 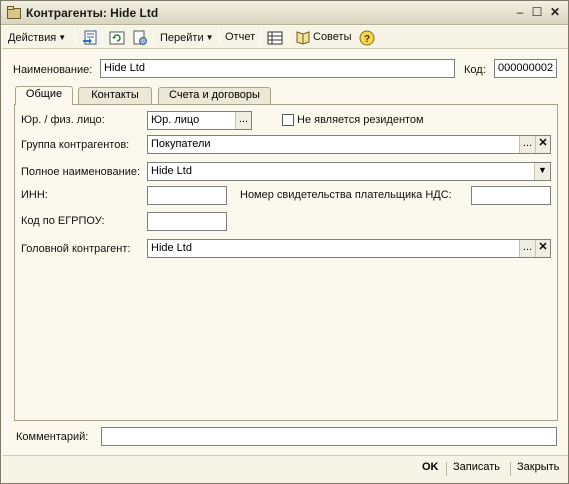 I want to click on goto-menu-label: Перейти, so click(x=182, y=38).